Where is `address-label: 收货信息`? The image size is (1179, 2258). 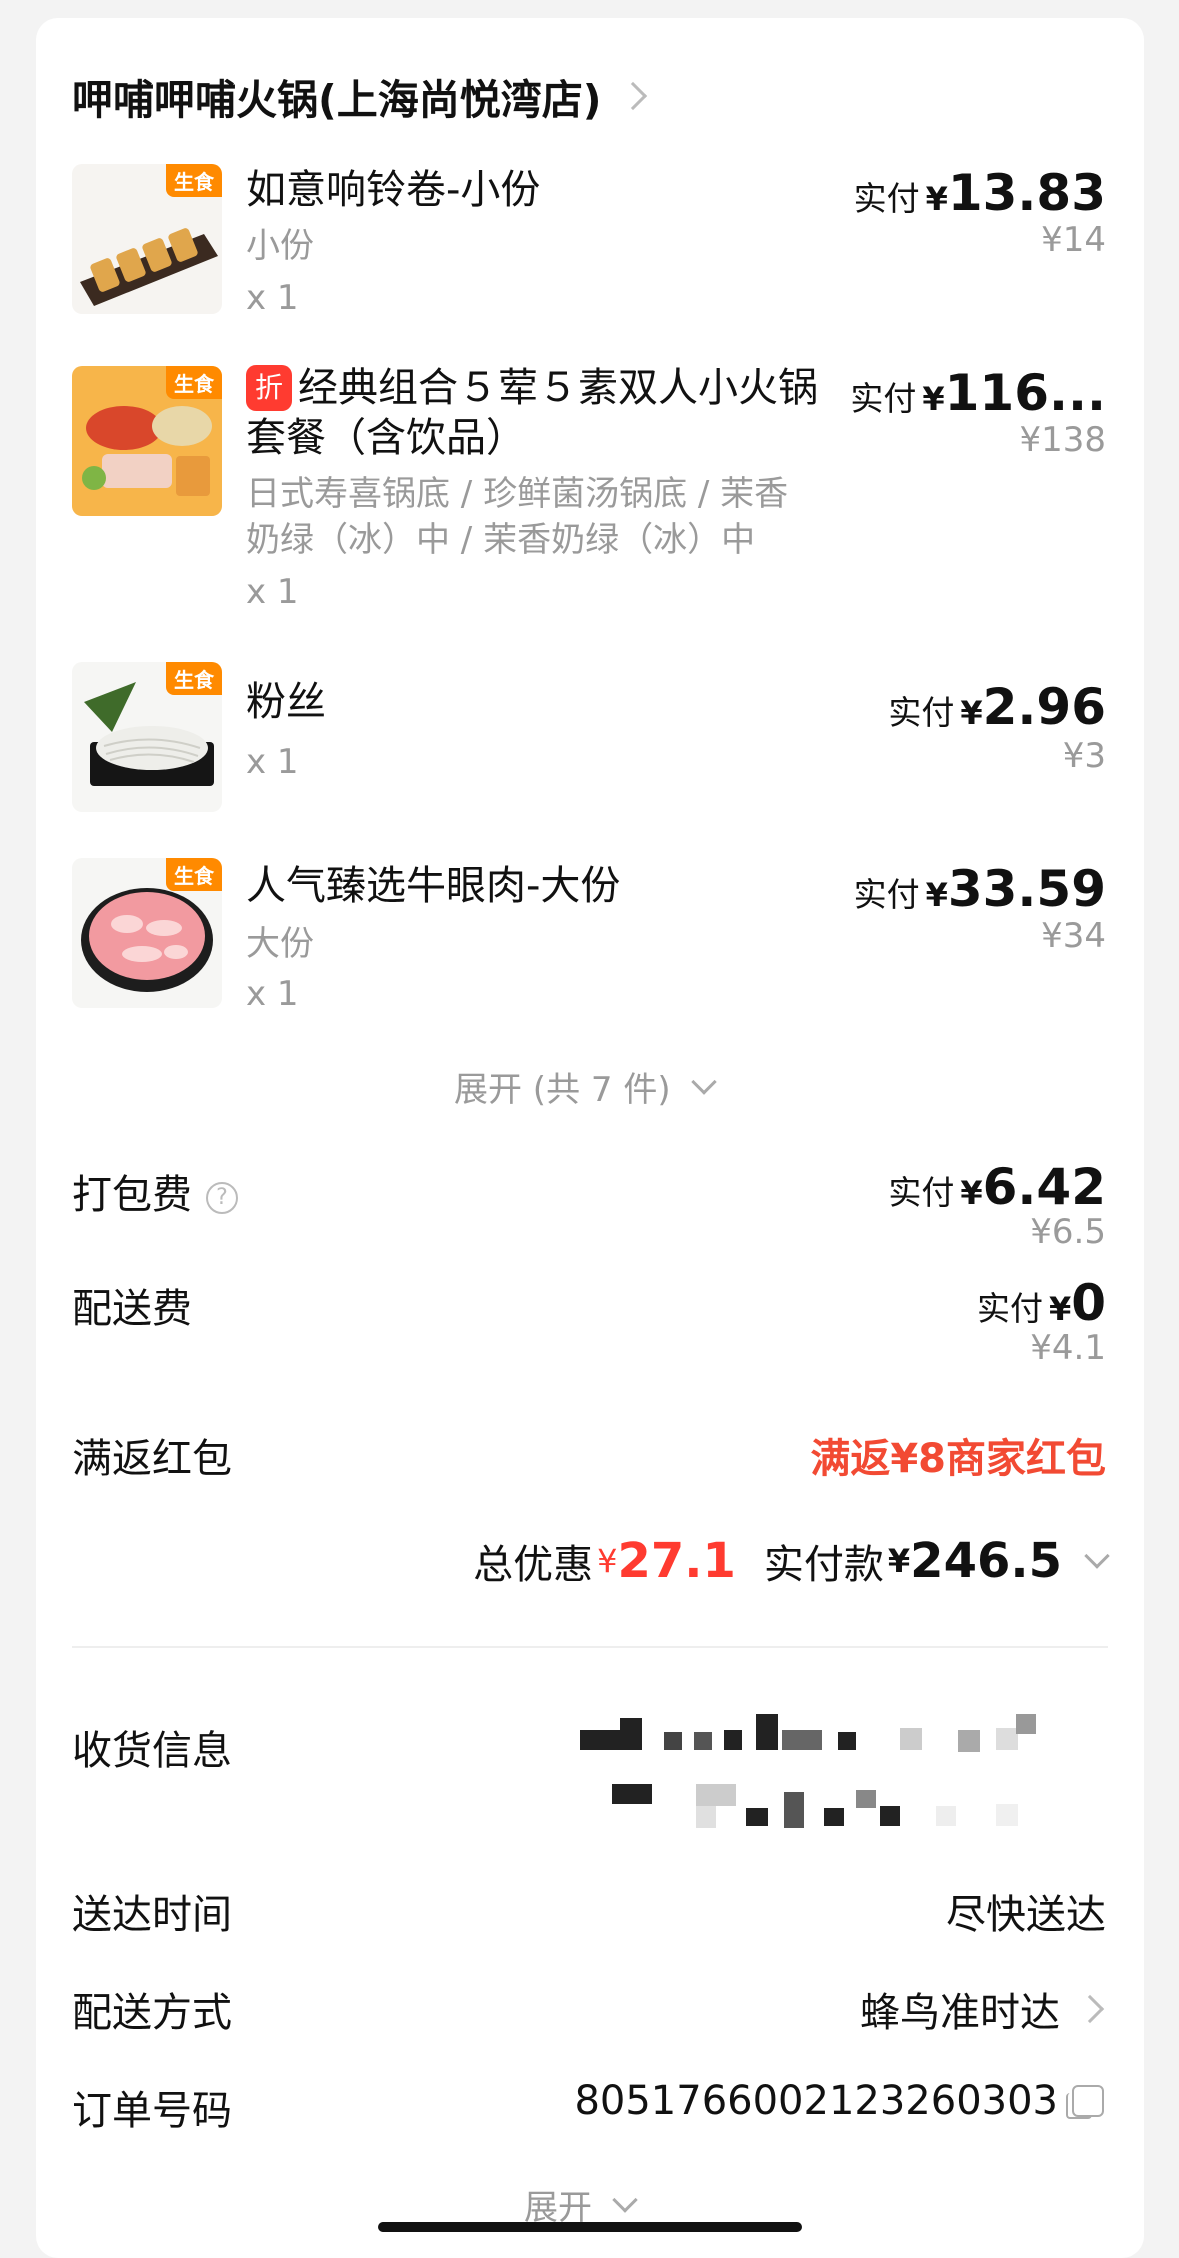 address-label: 收货信息 is located at coordinates (152, 1751).